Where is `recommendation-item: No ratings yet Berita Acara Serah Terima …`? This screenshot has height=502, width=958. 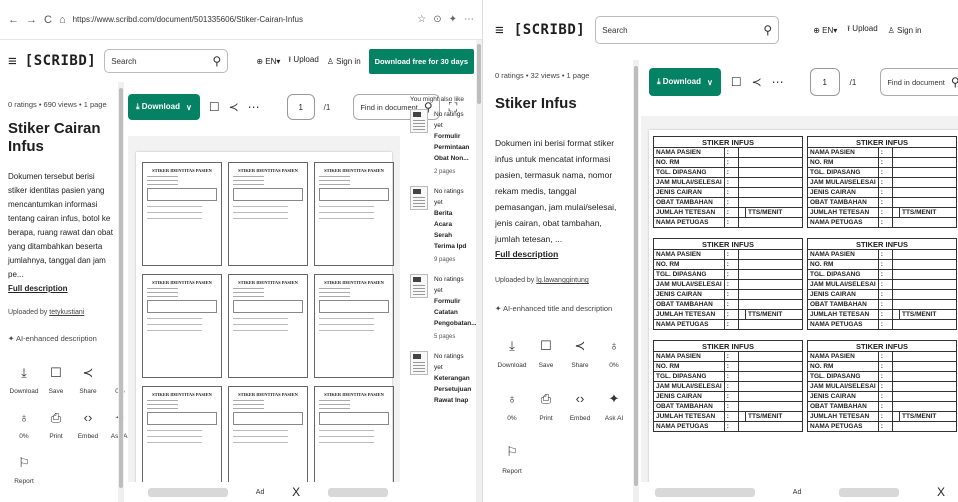
recommendation-item: No ratings yet Berita Acara Serah Terima … is located at coordinates (443, 226).